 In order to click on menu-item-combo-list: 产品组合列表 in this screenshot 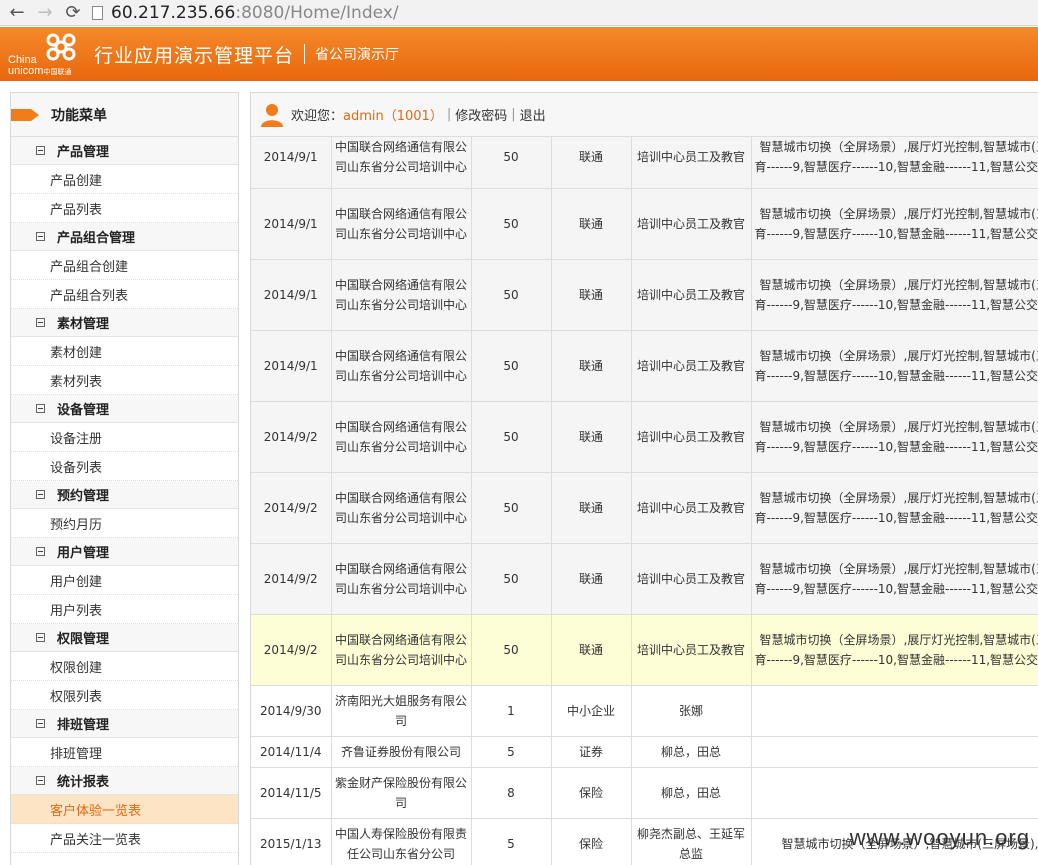, I will do `click(124, 294)`.